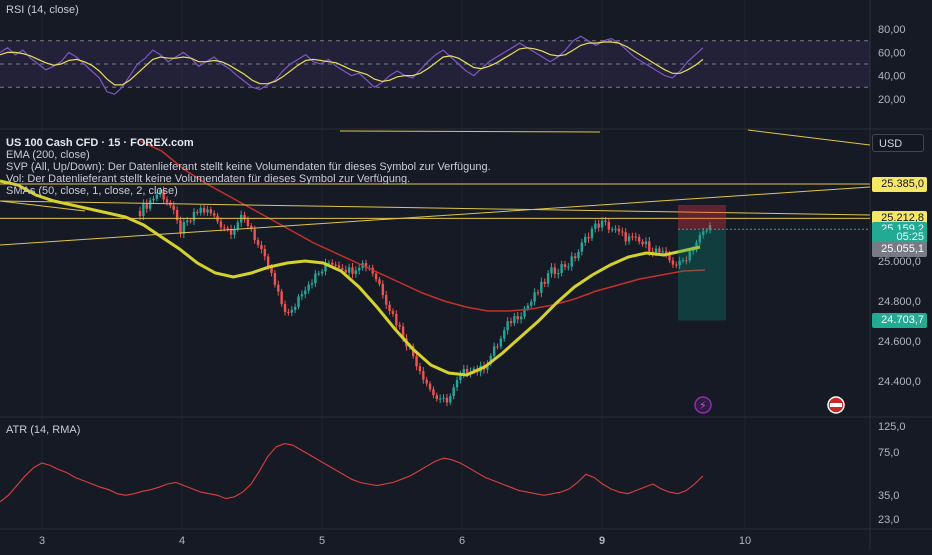 The image size is (932, 555). I want to click on legend-ema: EMA (200, close), so click(48, 155).